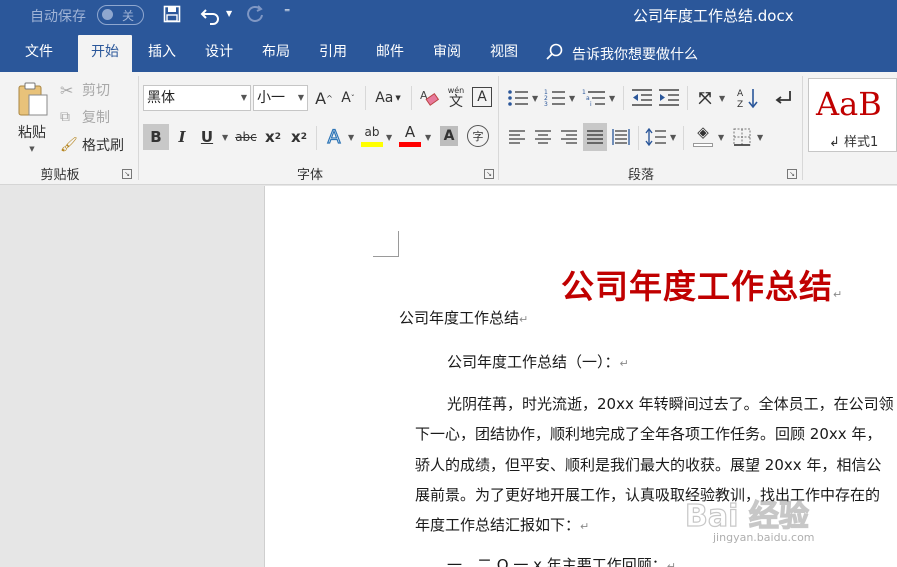  Describe the element at coordinates (324, 98) in the screenshot. I see `grow-font-button: A ^` at that location.